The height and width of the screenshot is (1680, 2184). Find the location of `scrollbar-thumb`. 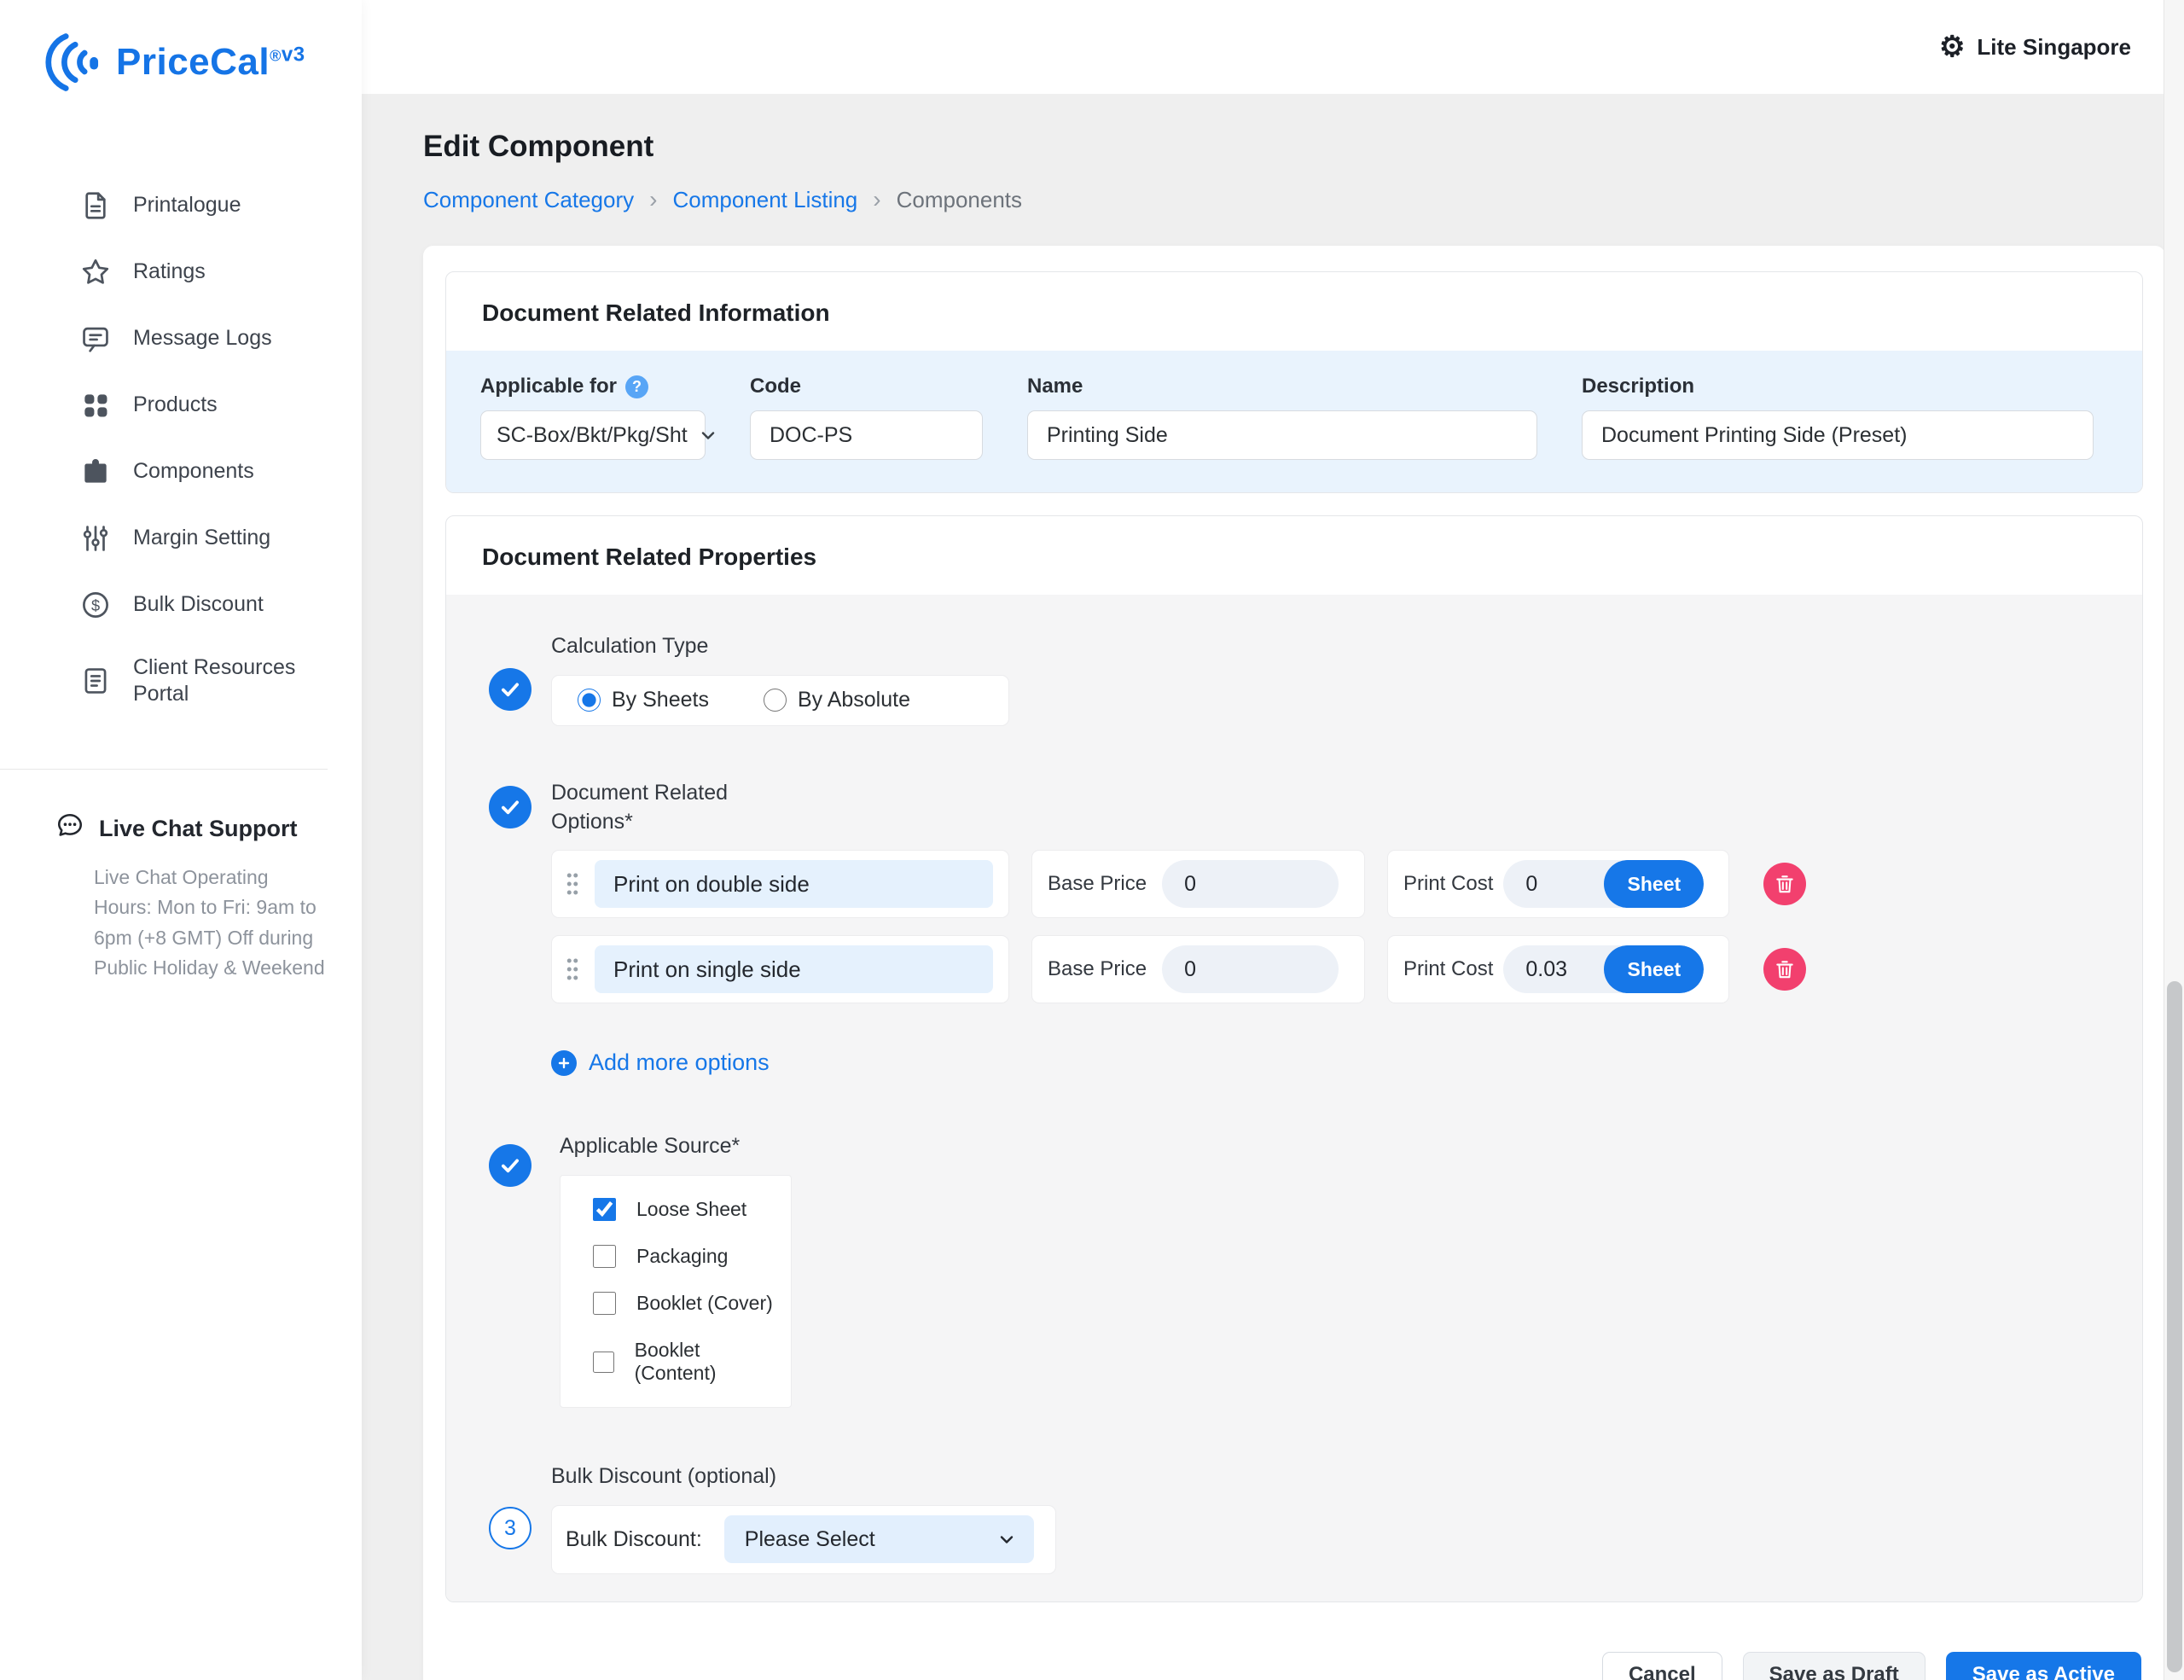

scrollbar-thumb is located at coordinates (2174, 1326).